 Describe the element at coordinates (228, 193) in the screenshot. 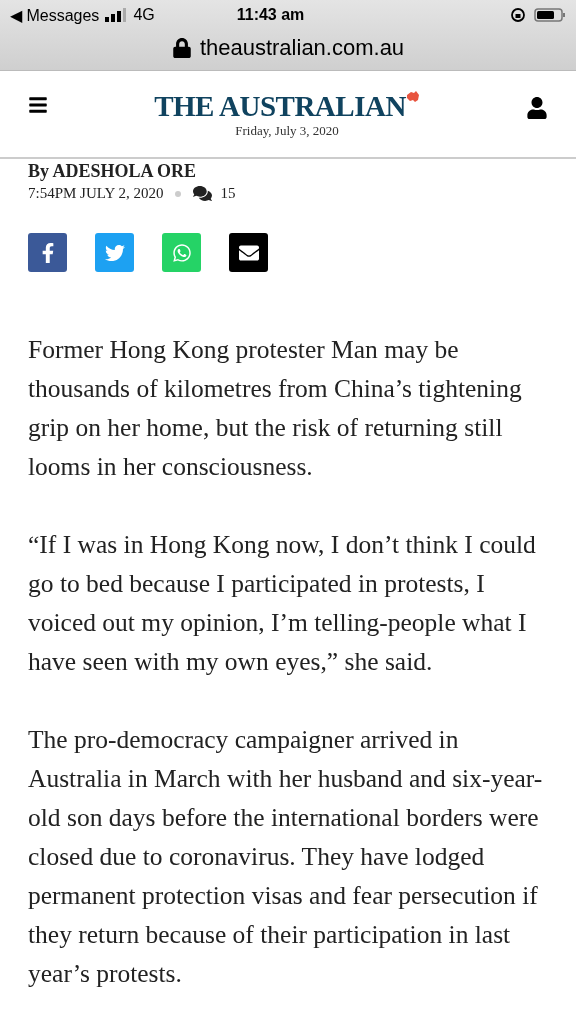

I see `comment-count: 15` at that location.